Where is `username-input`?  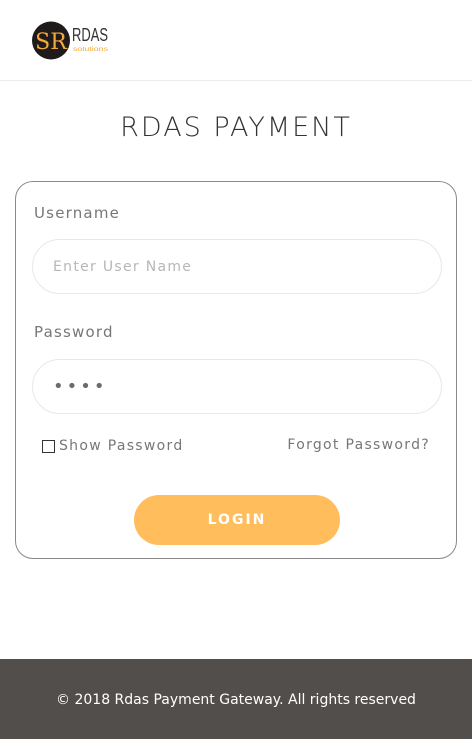 username-input is located at coordinates (237, 266).